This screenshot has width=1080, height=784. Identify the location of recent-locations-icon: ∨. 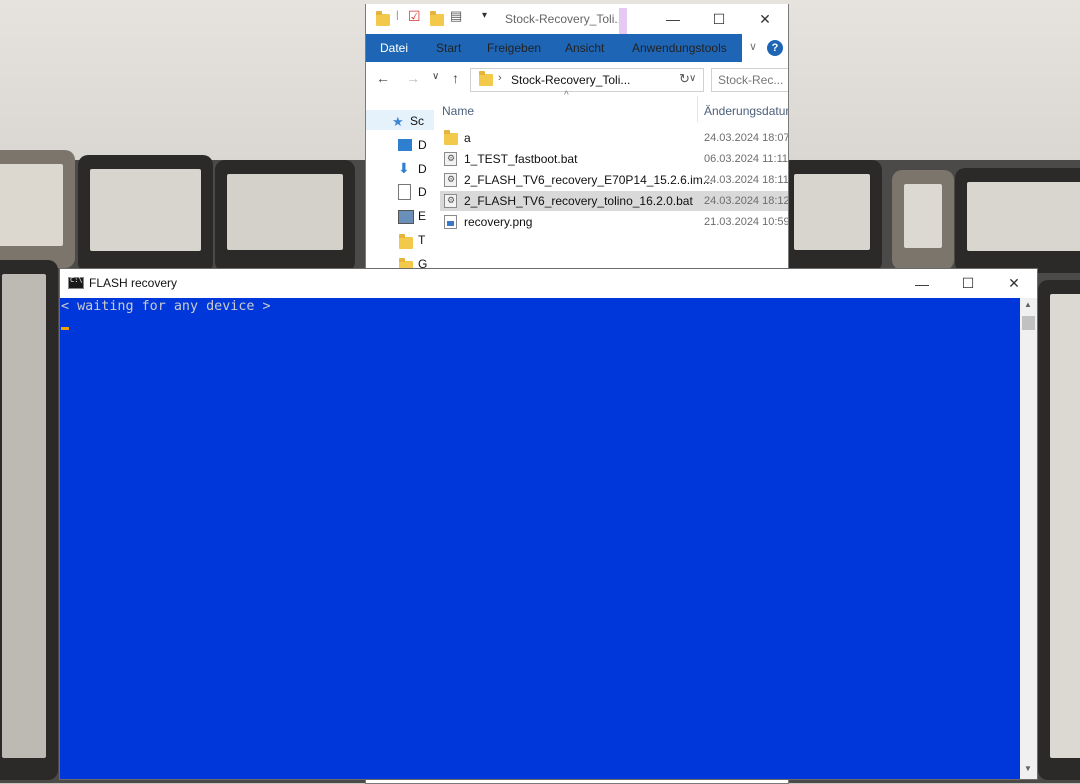
(435, 76).